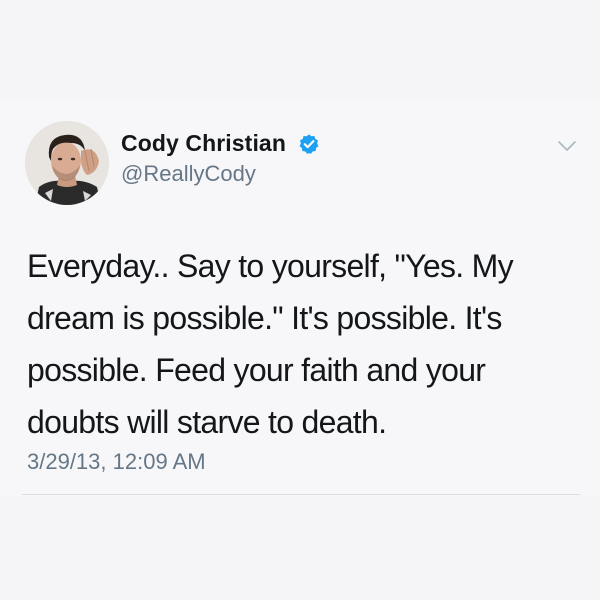 This screenshot has height=600, width=600. What do you see at coordinates (567, 146) in the screenshot?
I see `chevron-down-icon` at bounding box center [567, 146].